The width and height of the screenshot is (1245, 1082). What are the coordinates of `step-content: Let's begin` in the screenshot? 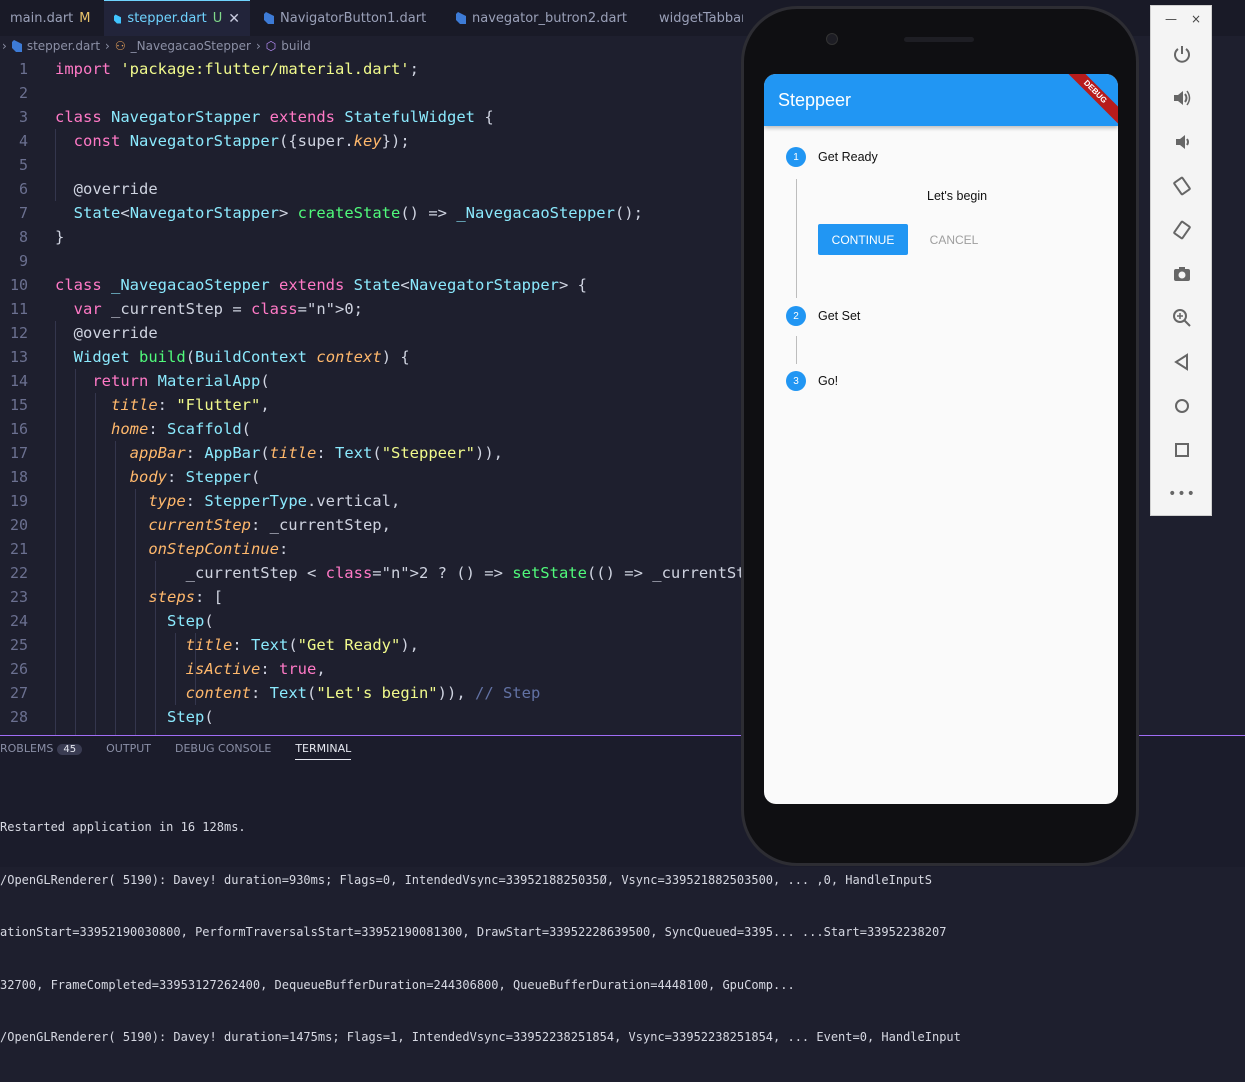 It's located at (957, 196).